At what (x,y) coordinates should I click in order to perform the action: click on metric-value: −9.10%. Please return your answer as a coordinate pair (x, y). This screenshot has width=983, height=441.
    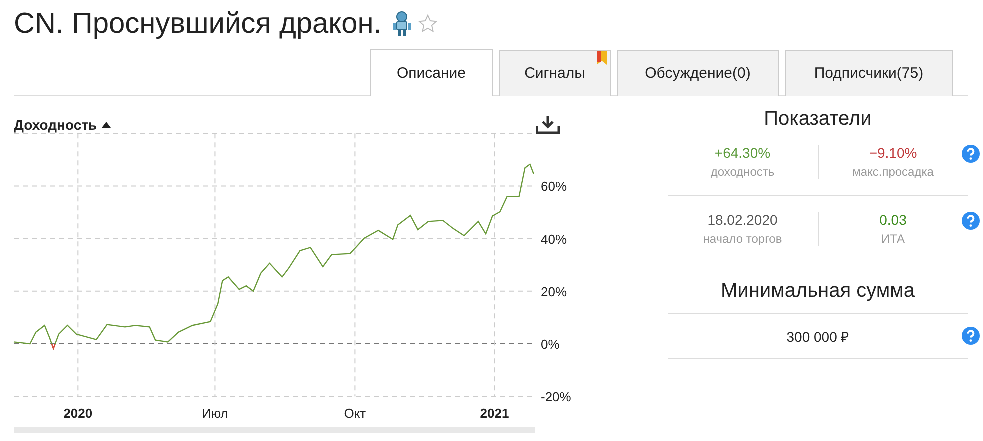
    Looking at the image, I should click on (893, 153).